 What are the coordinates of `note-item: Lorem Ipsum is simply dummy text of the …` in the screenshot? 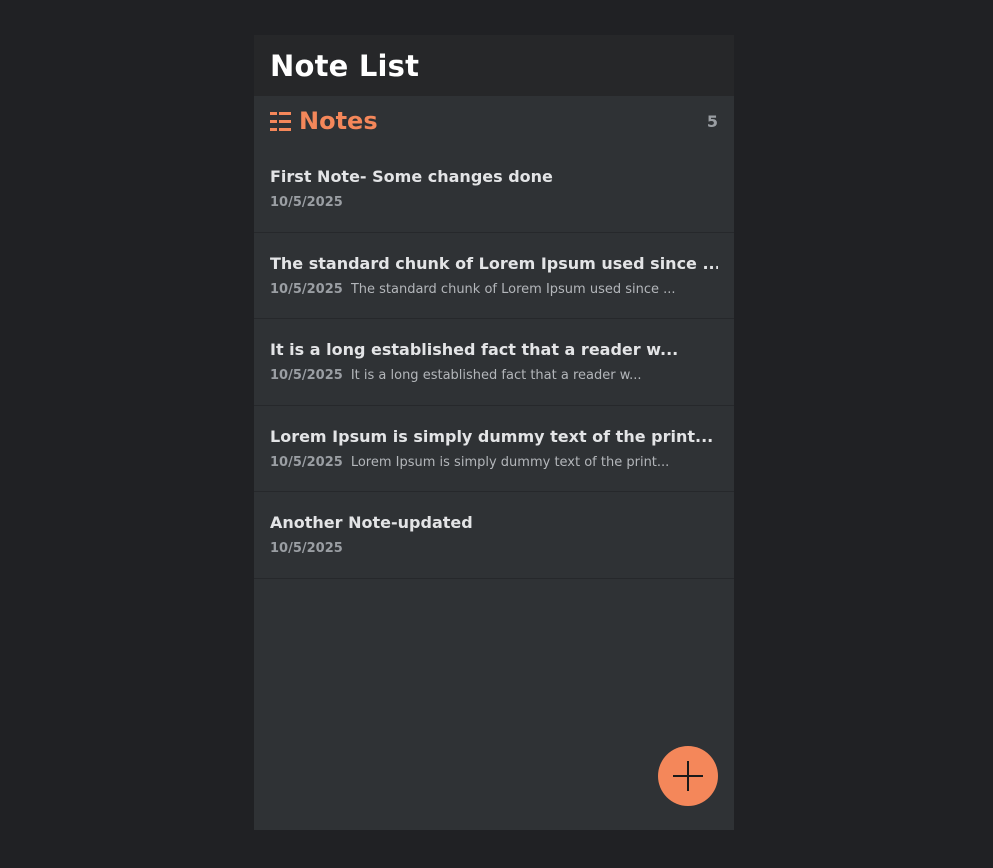 It's located at (494, 449).